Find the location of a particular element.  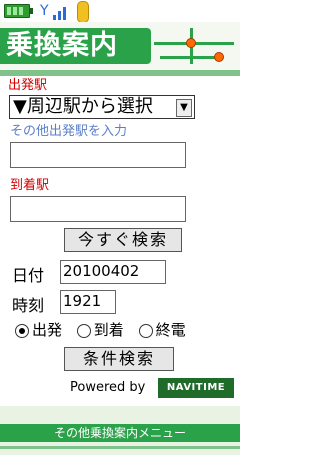

condition-search-button: 条件検索 is located at coordinates (119, 359).